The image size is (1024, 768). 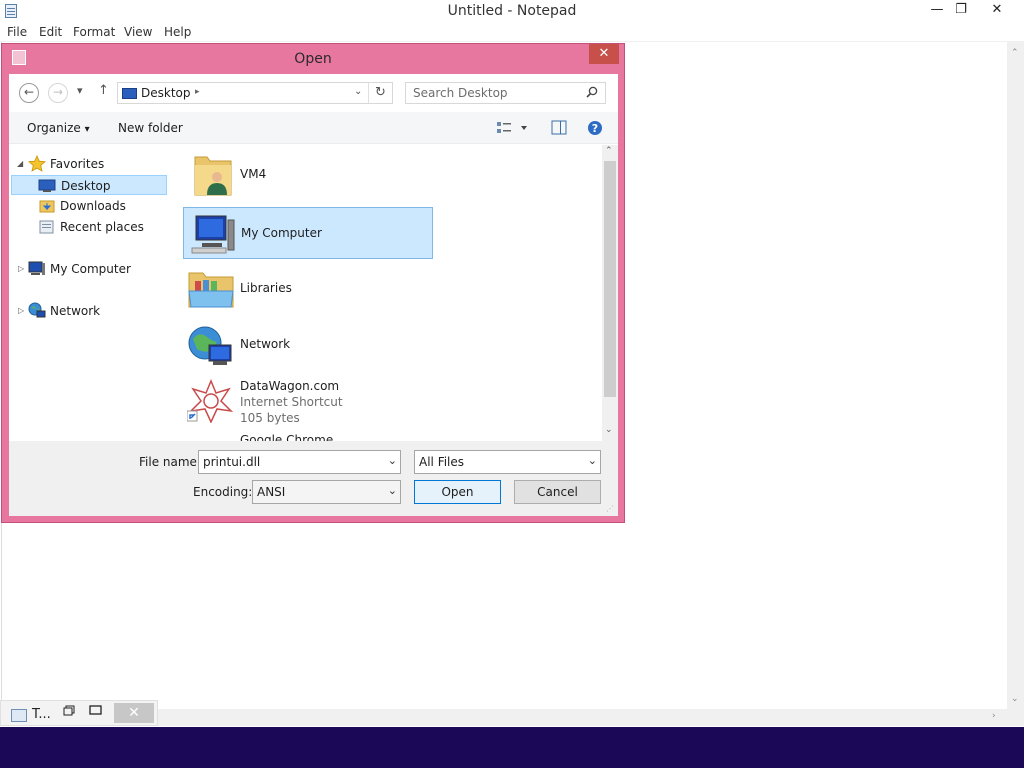 I want to click on nav-my-computer: ▷ My Computer, so click(x=89, y=269).